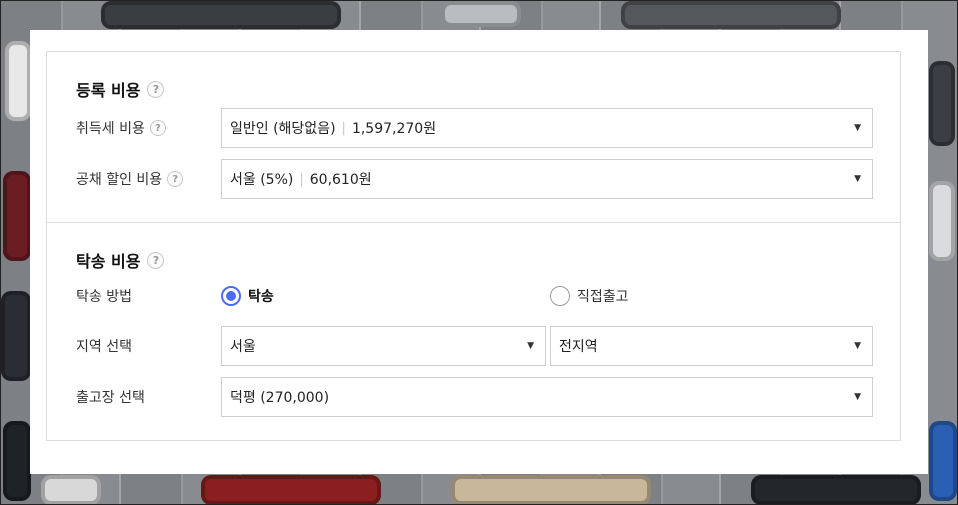 This screenshot has width=958, height=505. I want to click on region-city-selected: 서울, so click(243, 347).